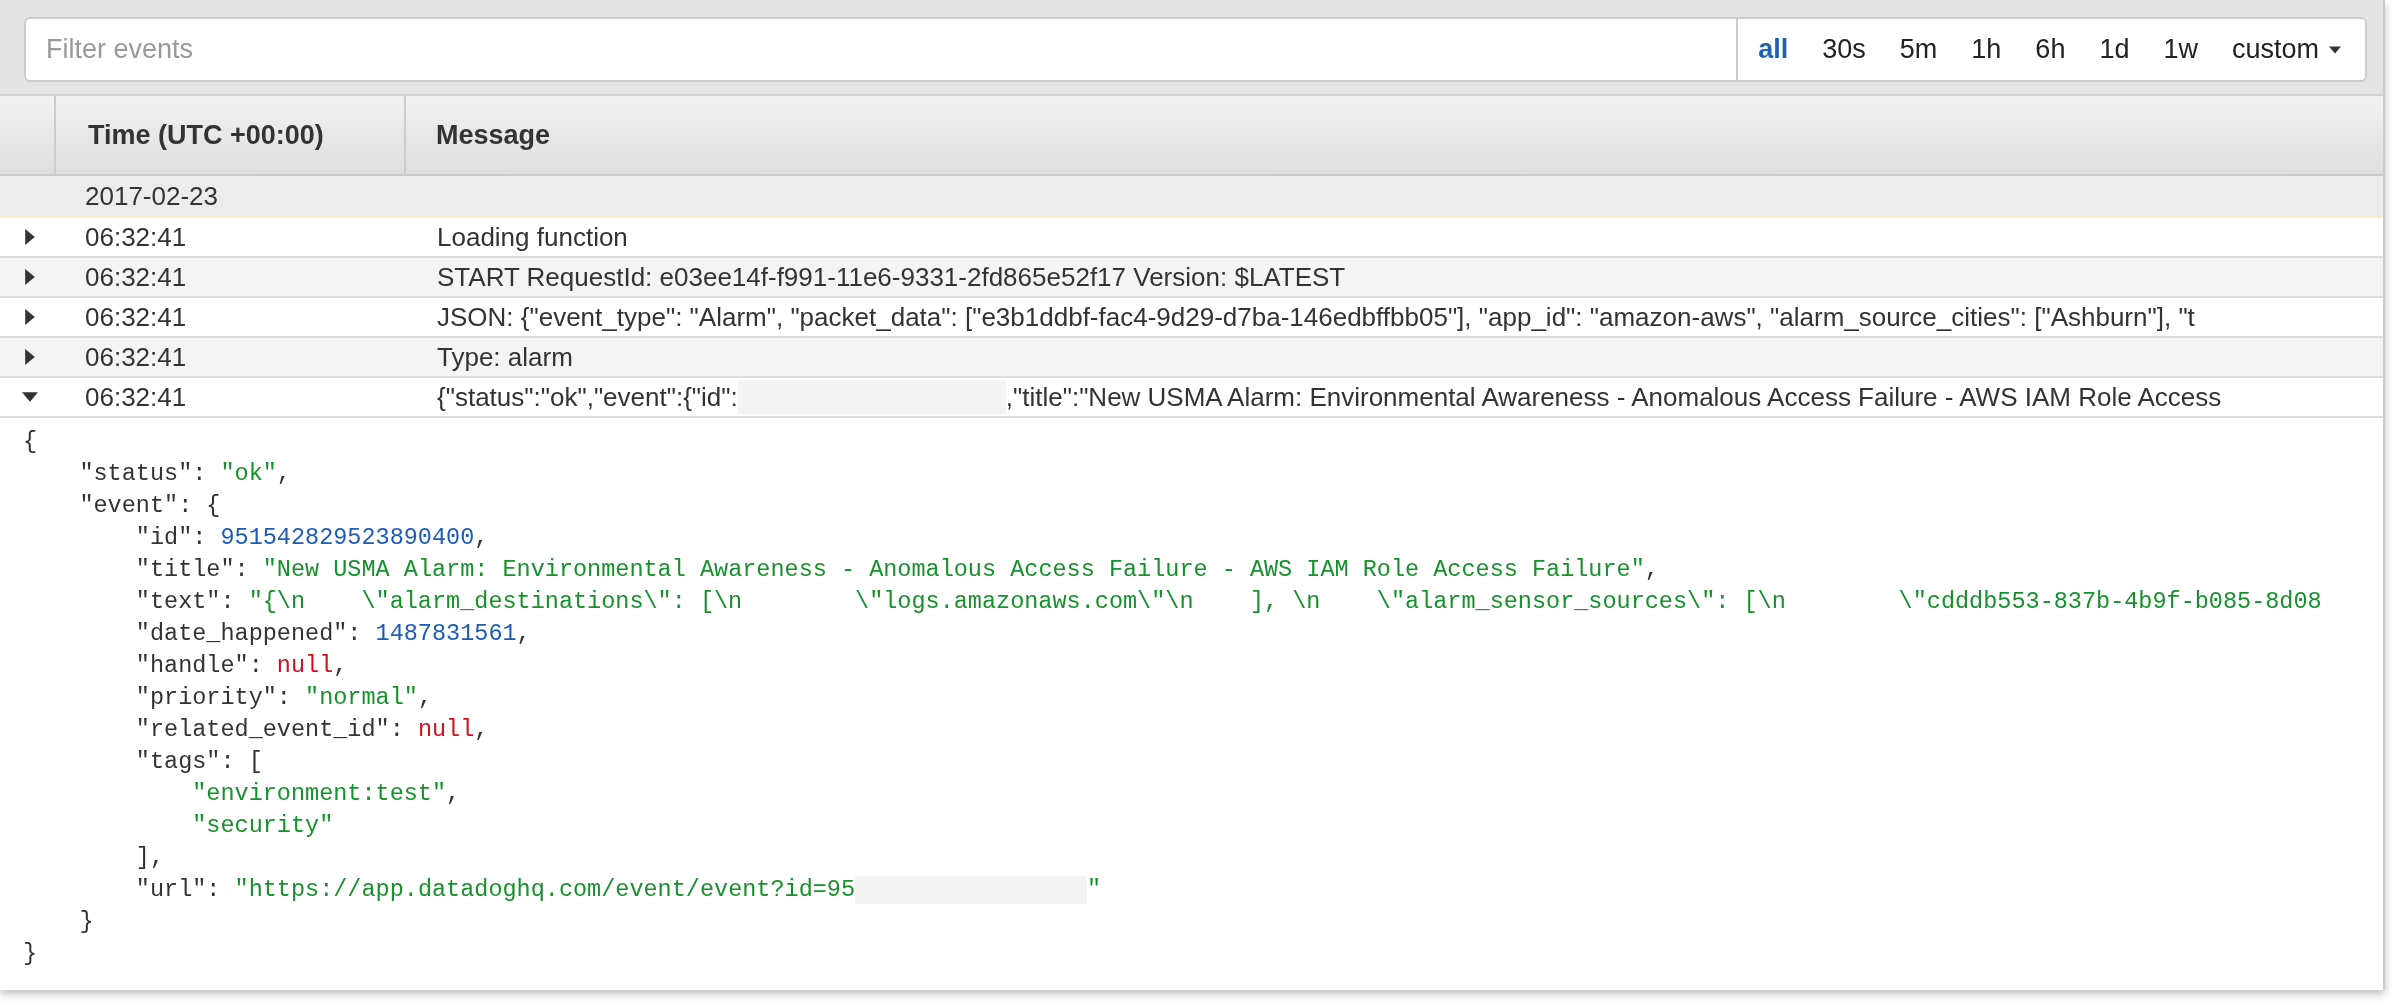  What do you see at coordinates (1316, 317) in the screenshot?
I see `message-cell: JSON: {"event_type": "Alarm", "packet_data": ["e3b1ddbf-fac4-9d29-d7ba-146edbffbb05"], "app_id": "amazon-aws", "alarm_source_cities": ["Ashburn"], "t` at bounding box center [1316, 317].